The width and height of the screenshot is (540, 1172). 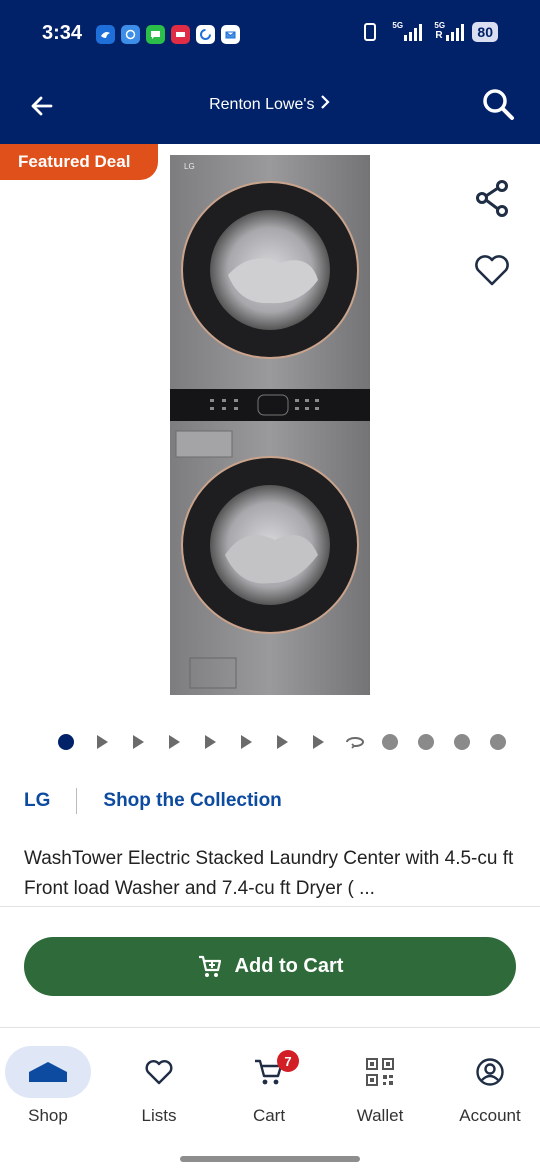 What do you see at coordinates (354, 742) in the screenshot?
I see `rotate-360-icon` at bounding box center [354, 742].